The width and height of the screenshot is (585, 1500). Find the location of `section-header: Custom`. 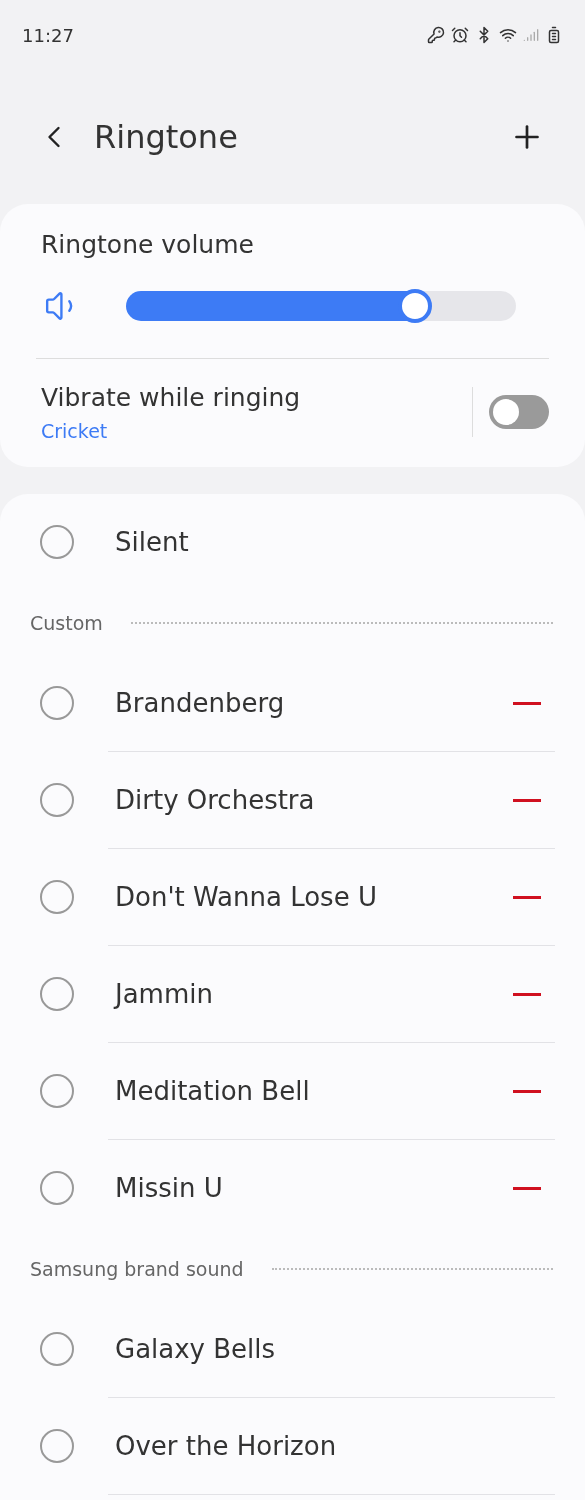

section-header: Custom is located at coordinates (66, 623).